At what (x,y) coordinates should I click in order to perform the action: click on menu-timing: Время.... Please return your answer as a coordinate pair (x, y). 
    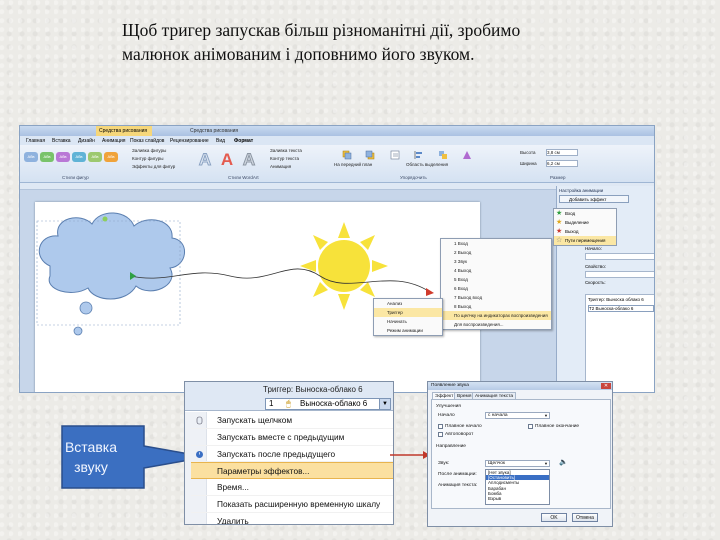
    Looking at the image, I should click on (292, 487).